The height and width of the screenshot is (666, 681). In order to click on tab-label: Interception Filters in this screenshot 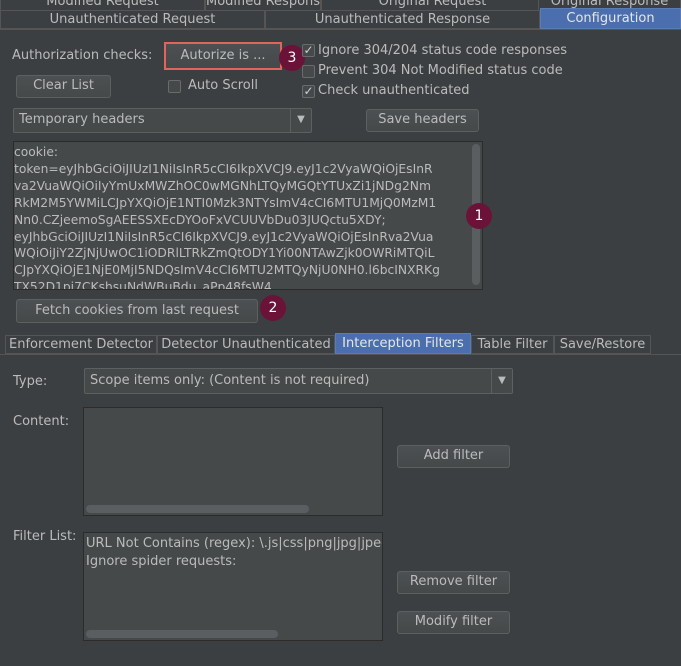, I will do `click(403, 343)`.